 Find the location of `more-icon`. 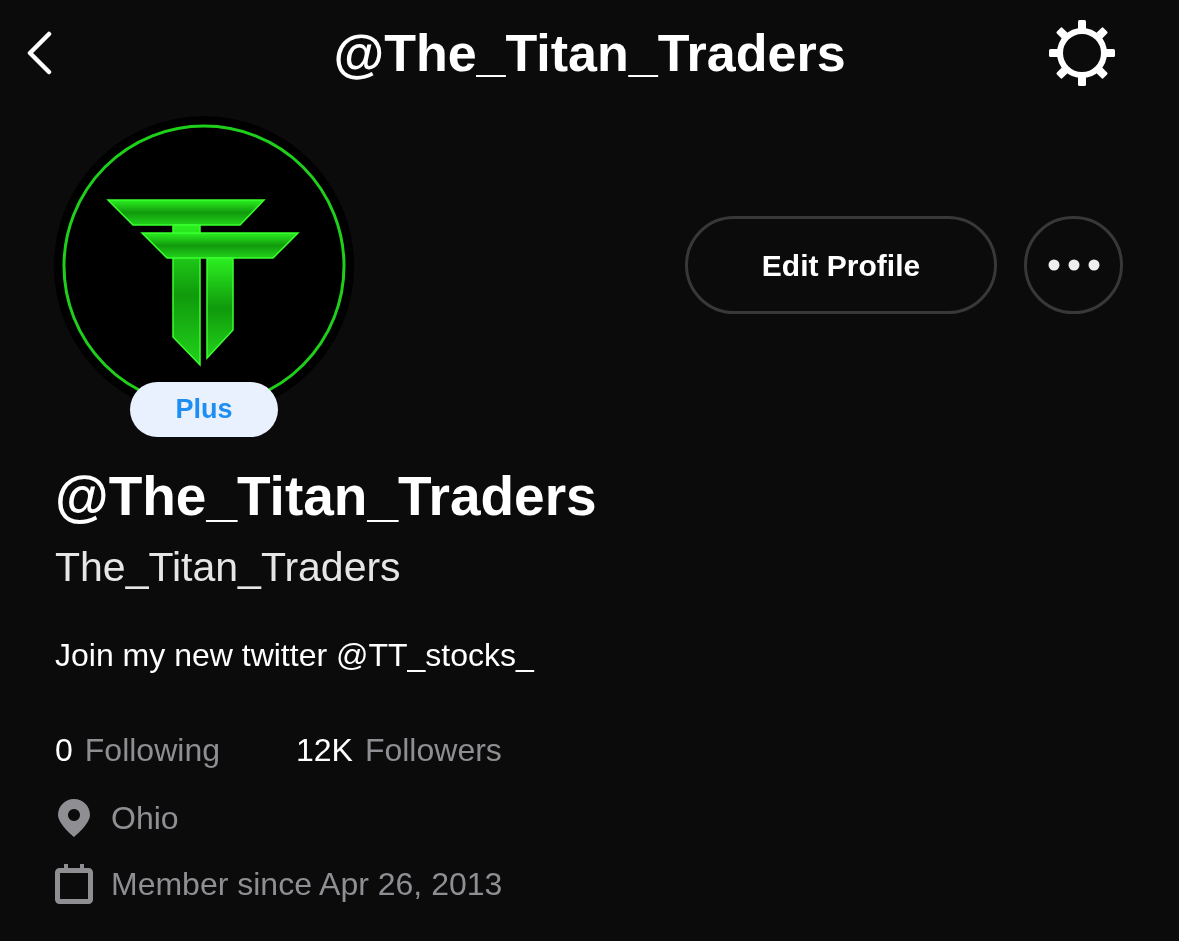

more-icon is located at coordinates (1073, 265).